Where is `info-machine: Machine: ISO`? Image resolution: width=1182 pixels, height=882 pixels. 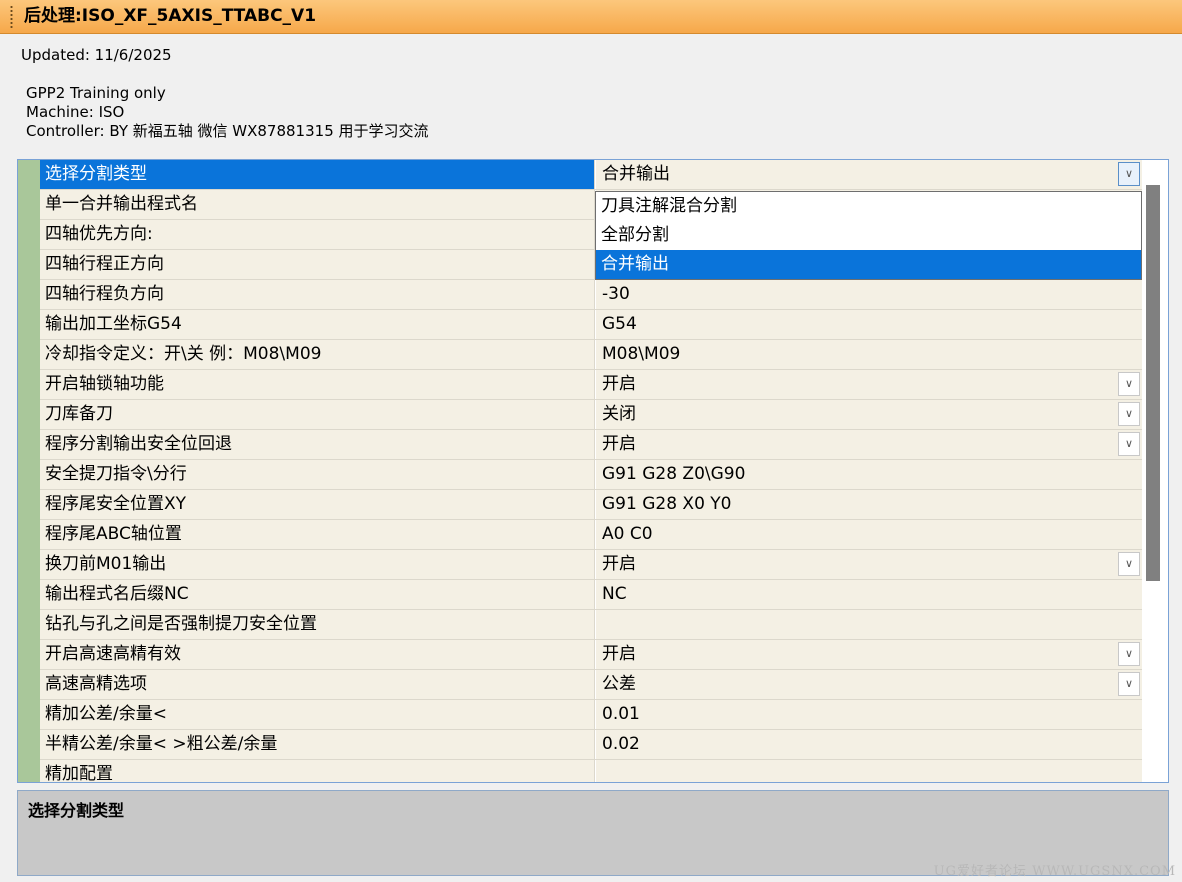
info-machine: Machine: ISO is located at coordinates (75, 112).